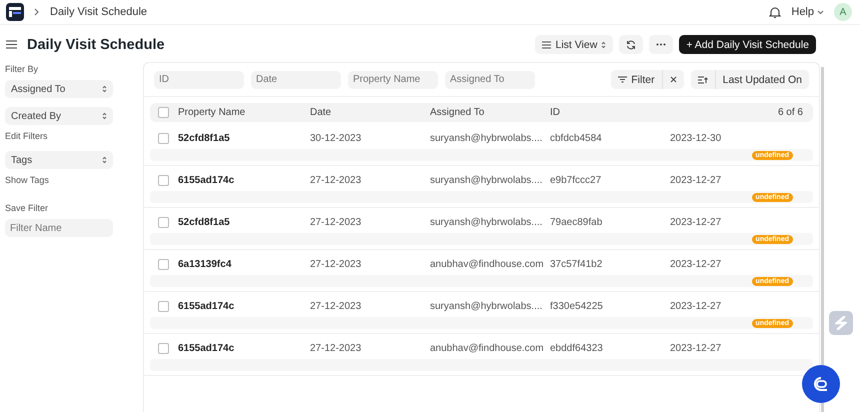 Image resolution: width=860 pixels, height=412 pixels. What do you see at coordinates (321, 112) in the screenshot?
I see `column-header: Date` at bounding box center [321, 112].